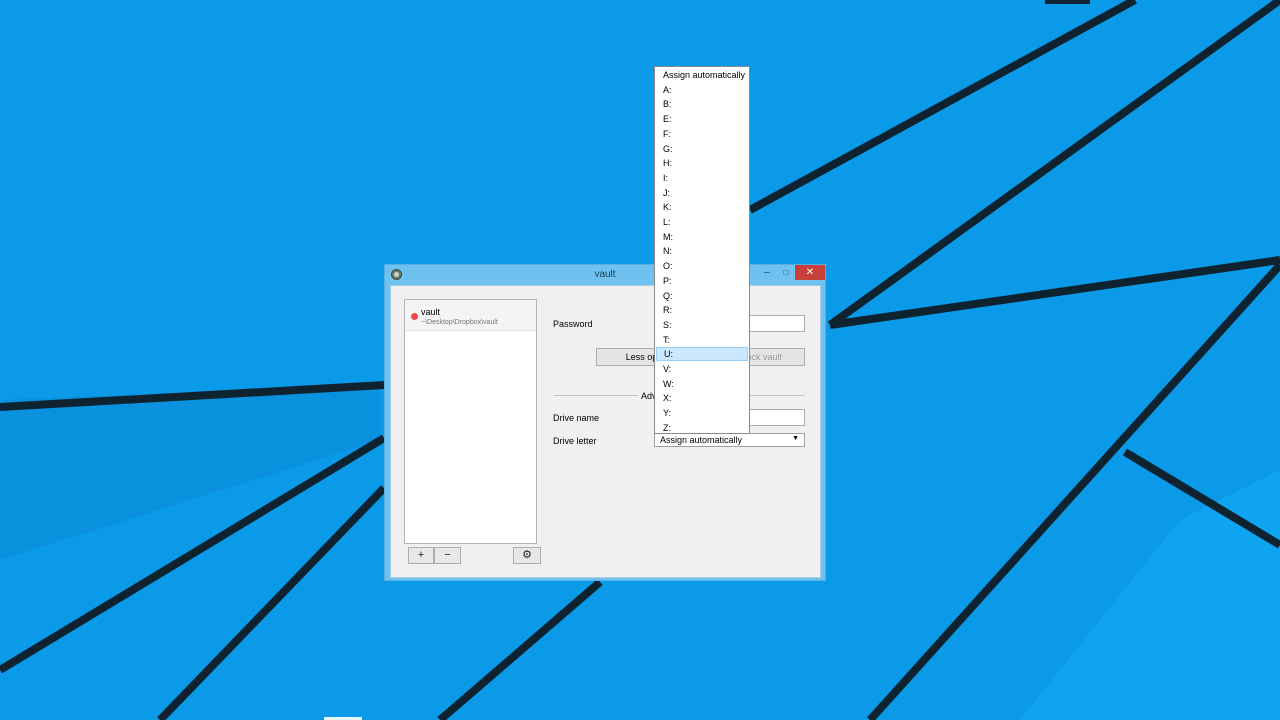 The width and height of the screenshot is (1280, 720). What do you see at coordinates (702, 296) in the screenshot?
I see `dropdown-option: Q:` at bounding box center [702, 296].